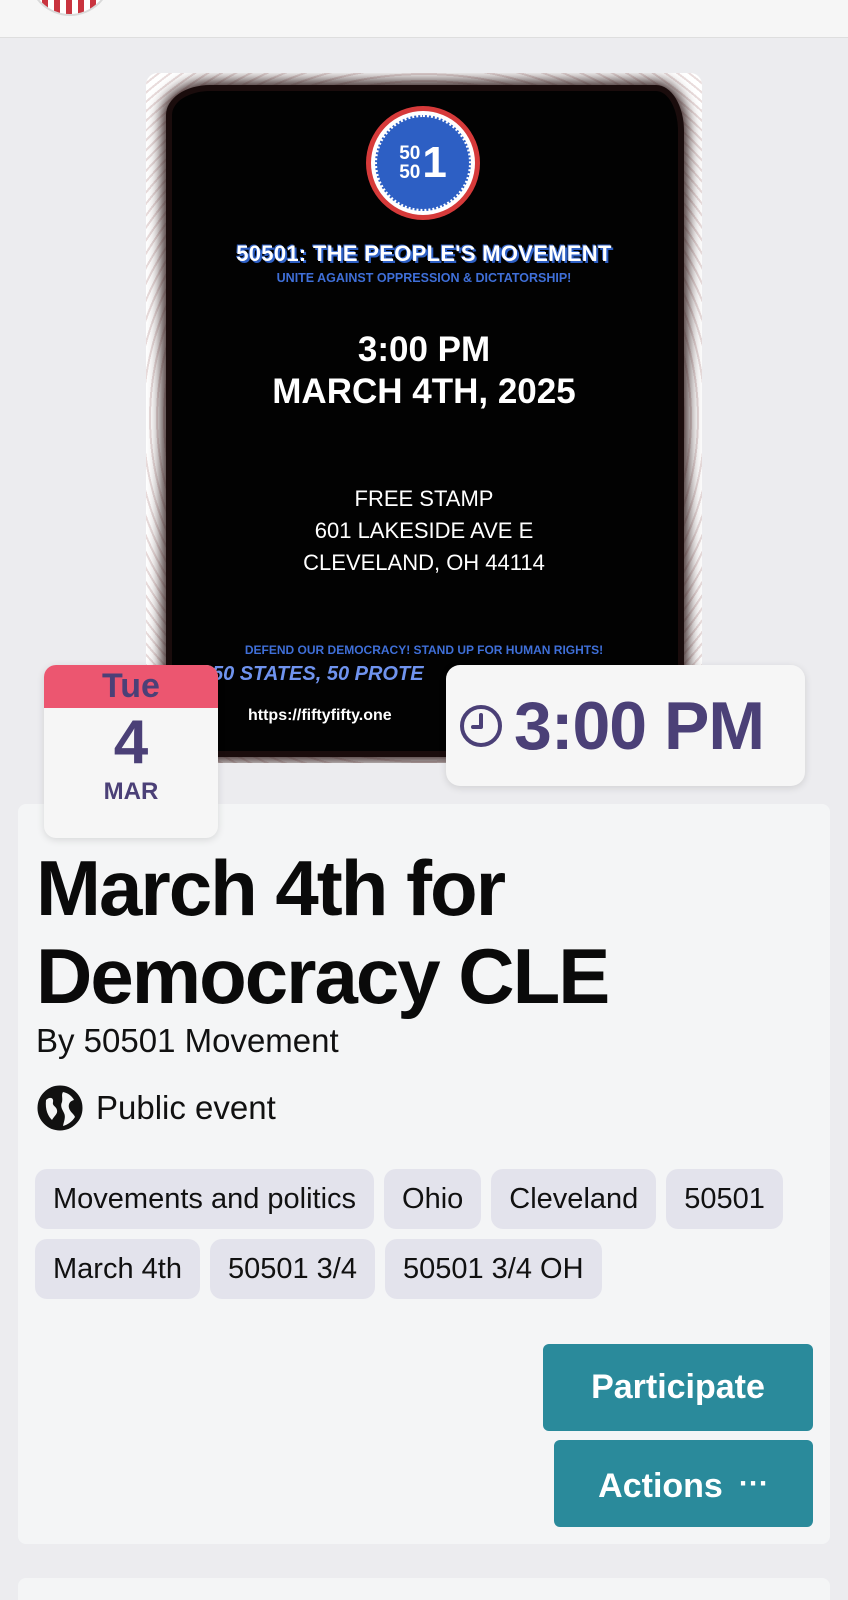  Describe the element at coordinates (318, 674) in the screenshot. I see `poster-states-text: 50 STATES, 50 PROTE` at that location.